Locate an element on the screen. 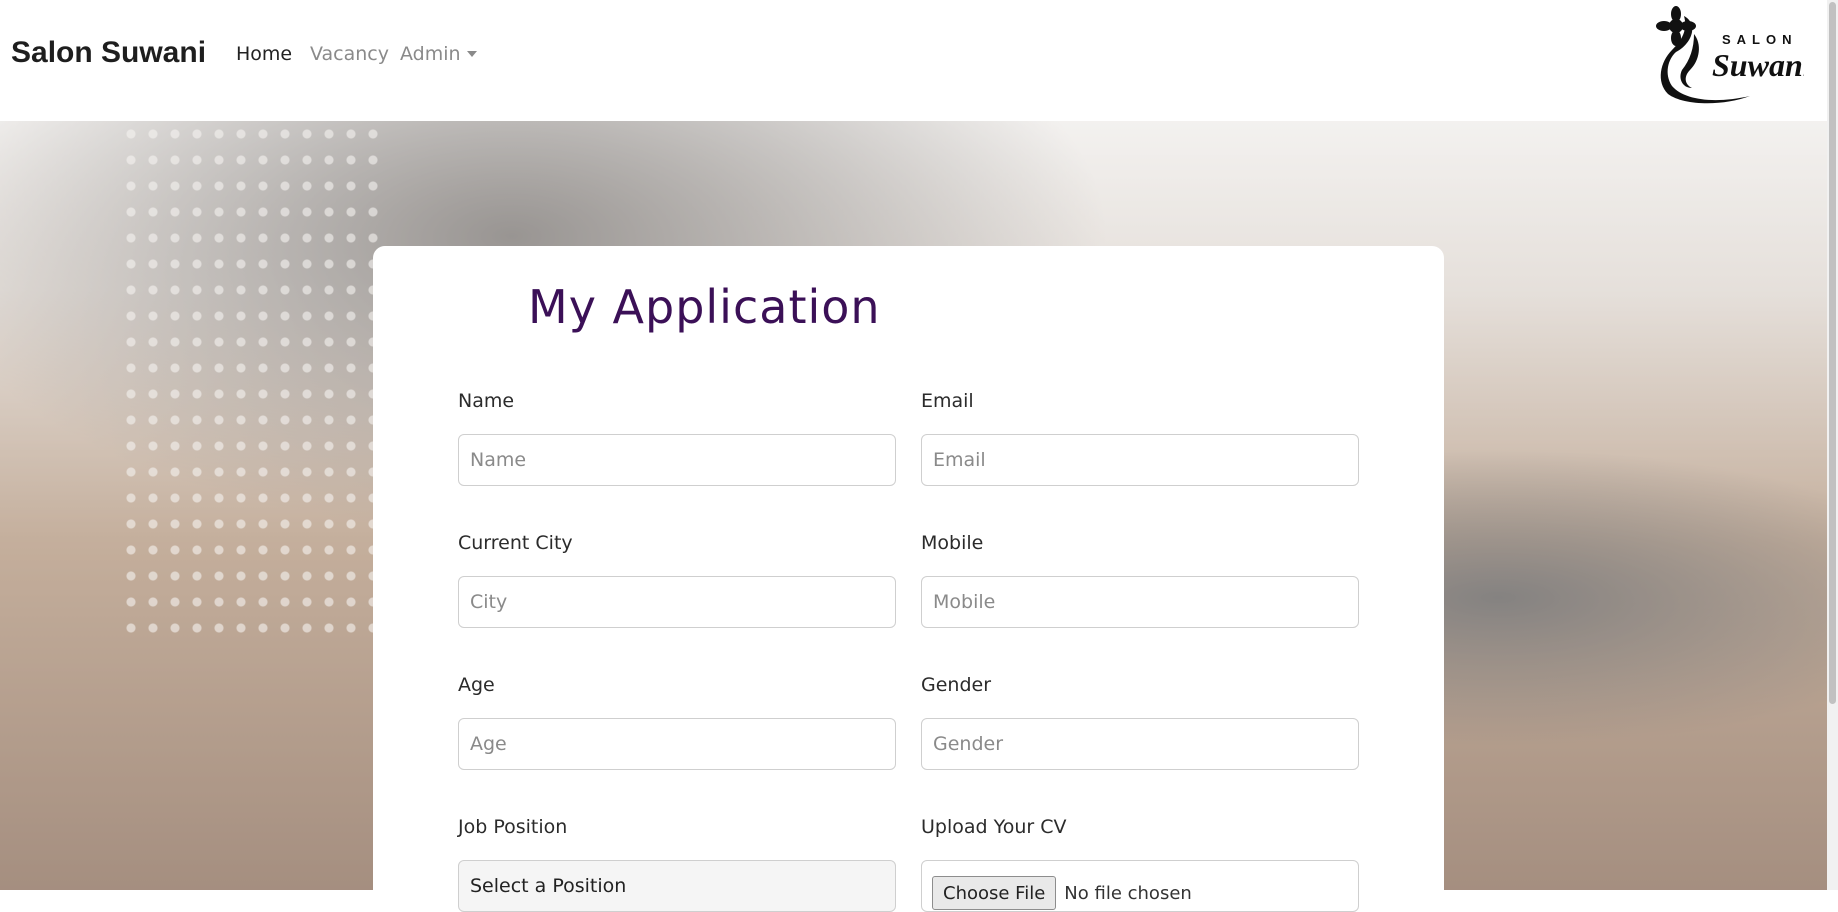 The image size is (1838, 912). cv-label: Upload Your CV is located at coordinates (994, 827).